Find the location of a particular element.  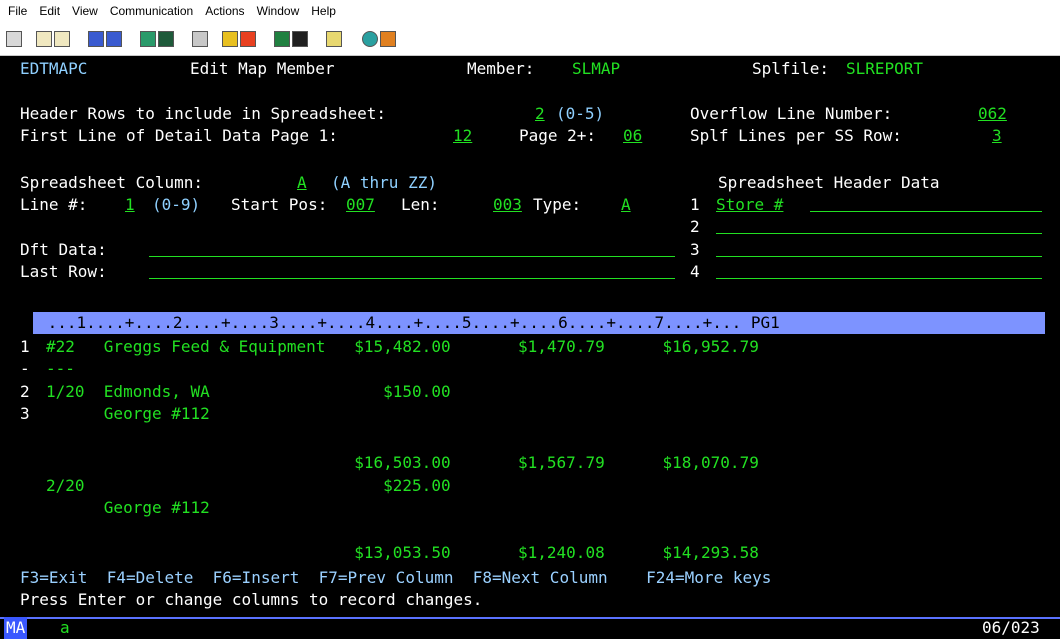

header-num-2: 2 is located at coordinates (695, 226).